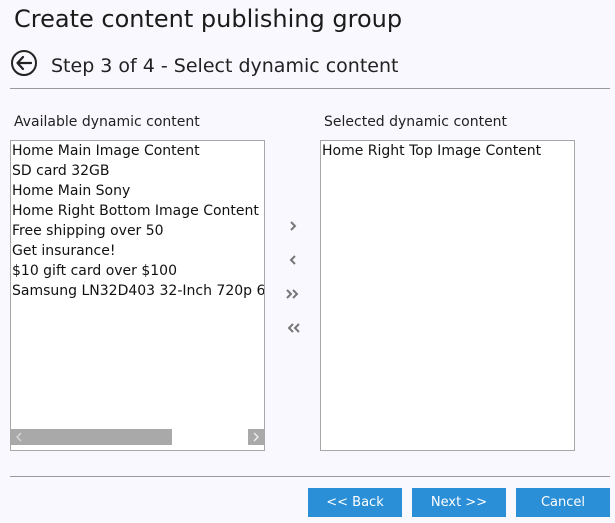  What do you see at coordinates (355, 502) in the screenshot?
I see `back-button: << Back` at bounding box center [355, 502].